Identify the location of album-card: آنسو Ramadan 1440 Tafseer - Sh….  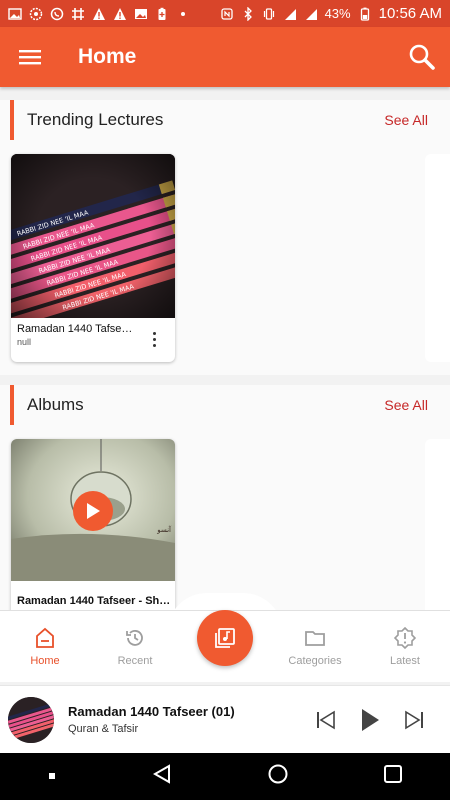
(93, 524).